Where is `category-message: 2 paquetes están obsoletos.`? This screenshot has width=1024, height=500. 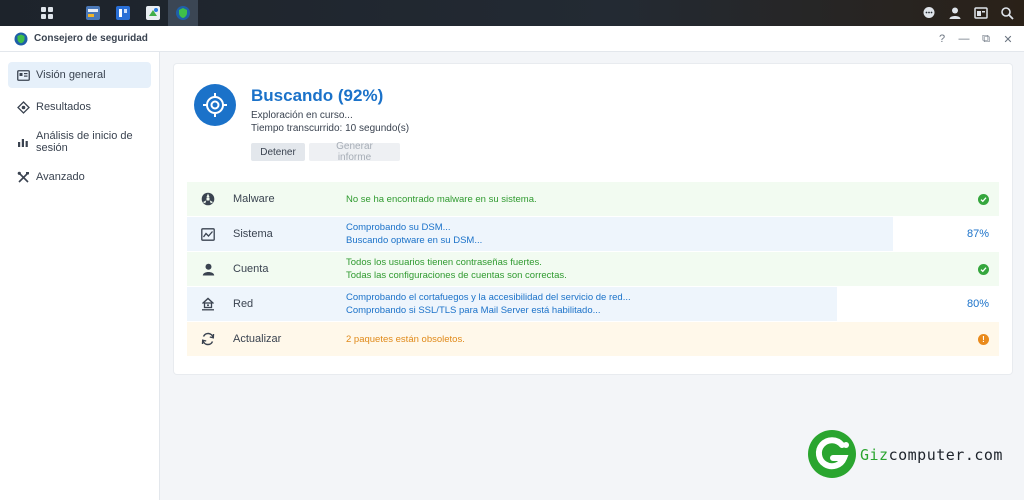 category-message: 2 paquetes están obsoletos. is located at coordinates (405, 339).